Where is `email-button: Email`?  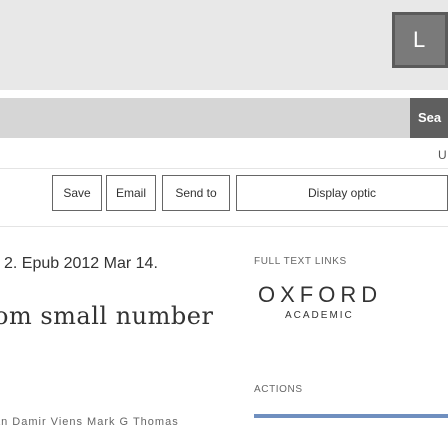
email-button: Email is located at coordinates (131, 193).